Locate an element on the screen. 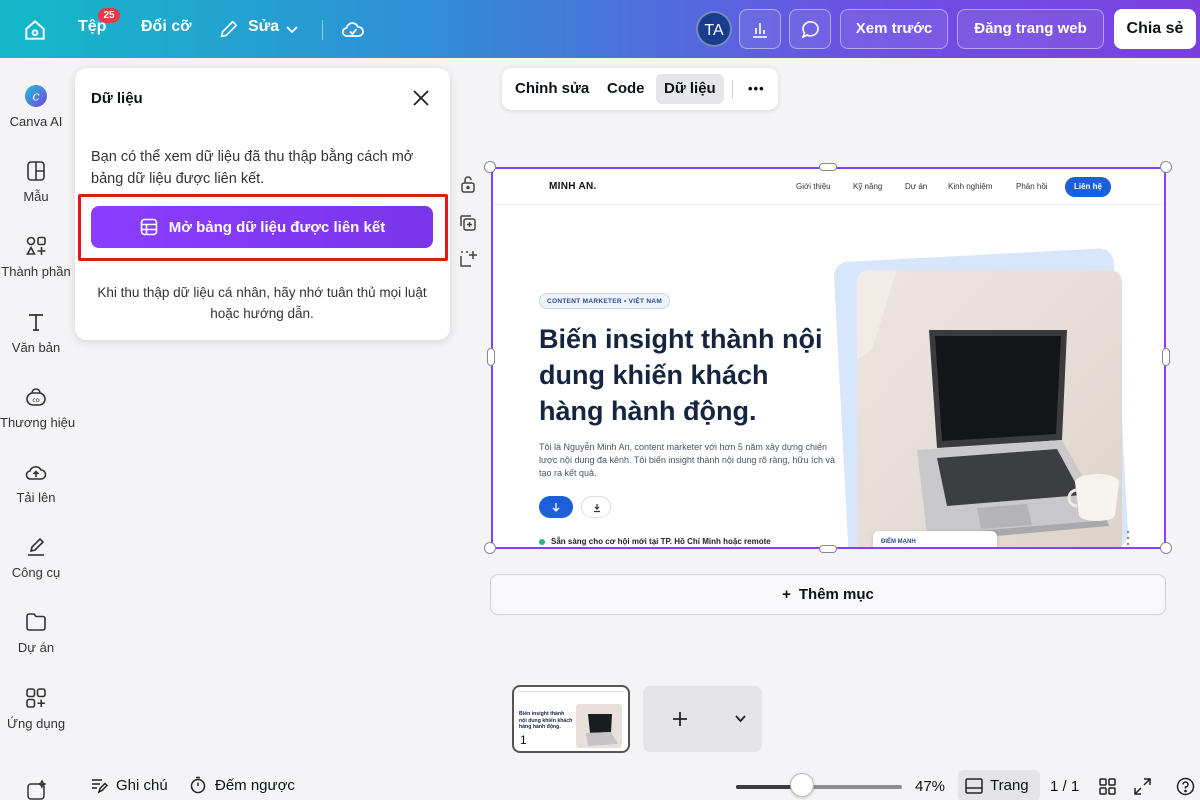 The width and height of the screenshot is (1200, 800). brand-icon: co is located at coordinates (36, 397).